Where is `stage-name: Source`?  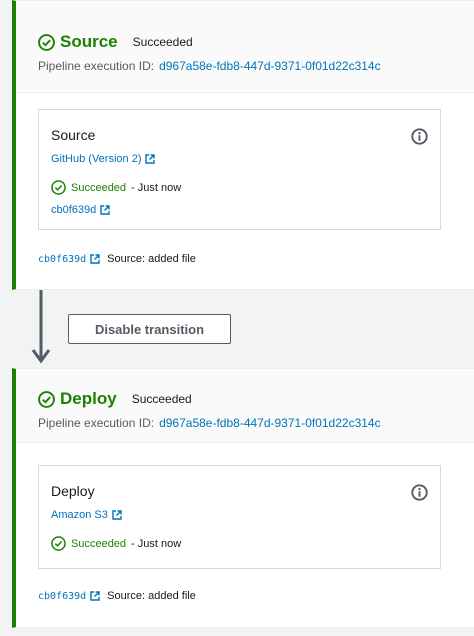 stage-name: Source is located at coordinates (89, 41).